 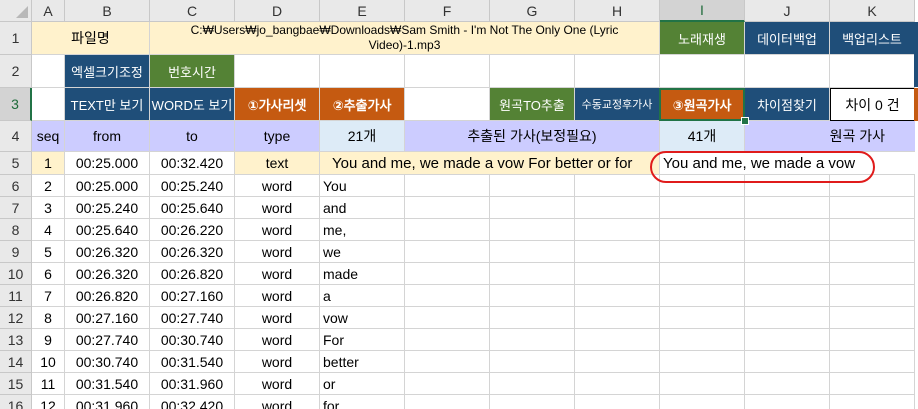 I want to click on cell-r2-e, so click(x=362, y=71).